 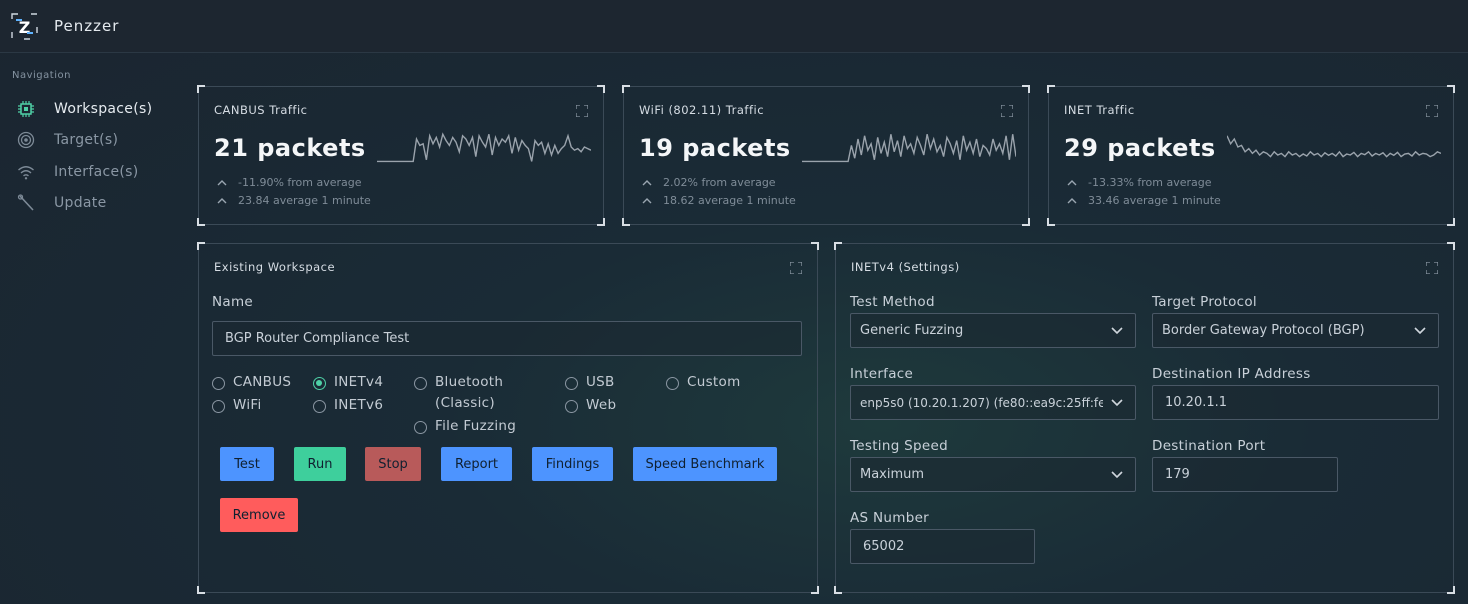 I want to click on findings-button: Findings, so click(x=572, y=464).